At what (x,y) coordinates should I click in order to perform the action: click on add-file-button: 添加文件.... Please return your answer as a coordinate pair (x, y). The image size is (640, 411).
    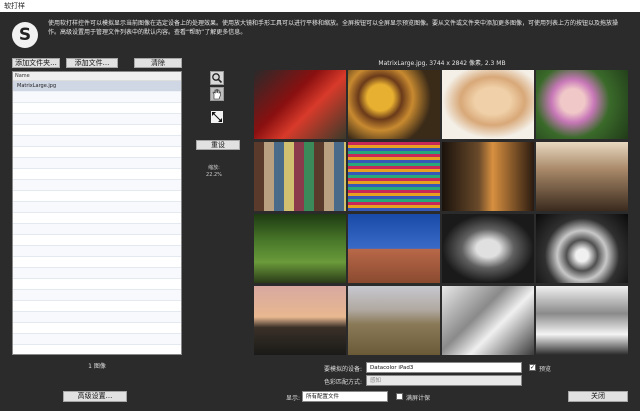
    Looking at the image, I should click on (92, 63).